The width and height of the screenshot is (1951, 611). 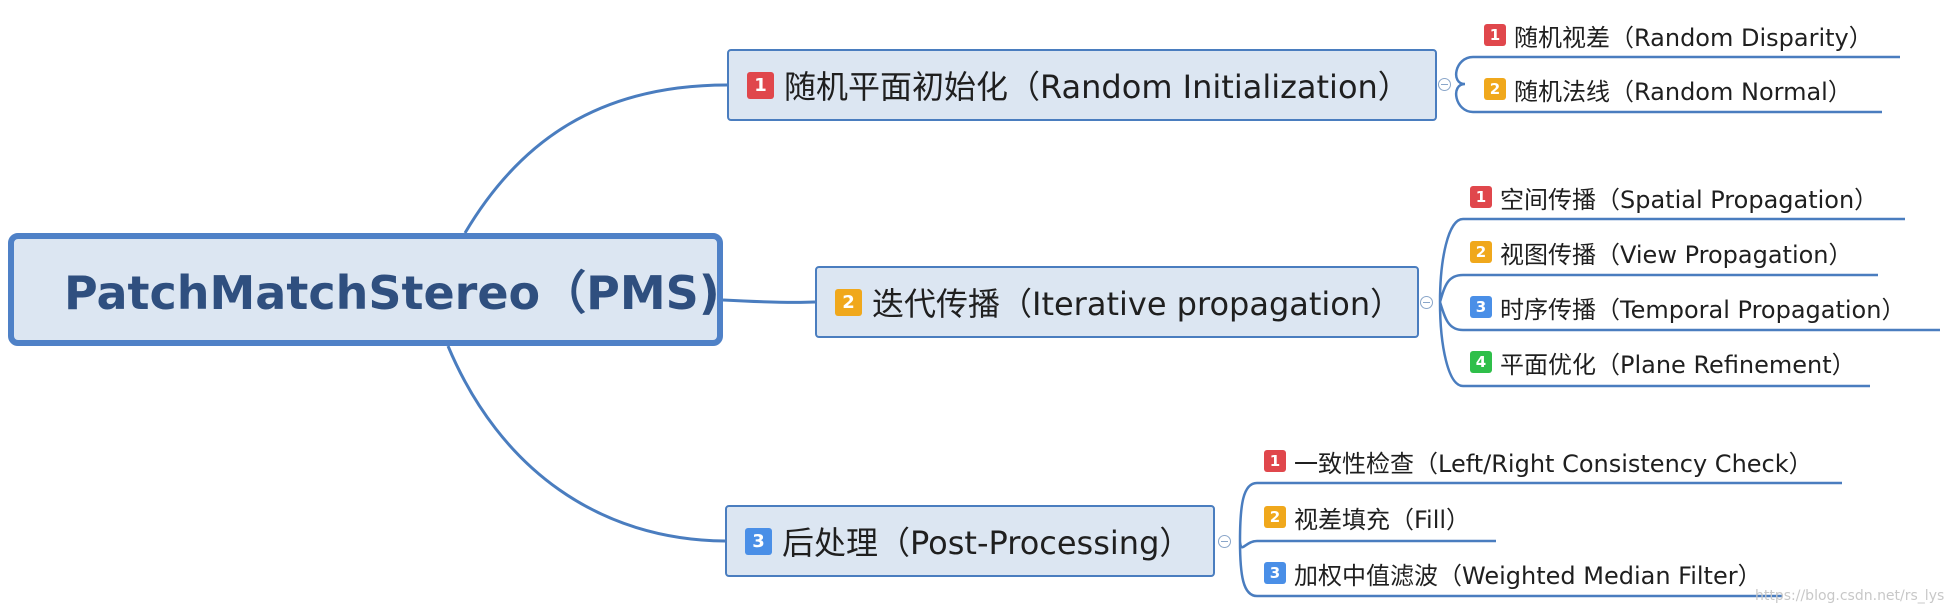 I want to click on leaf-view-propagation: 2 视图传播（View Propagation）, so click(x=1661, y=252).